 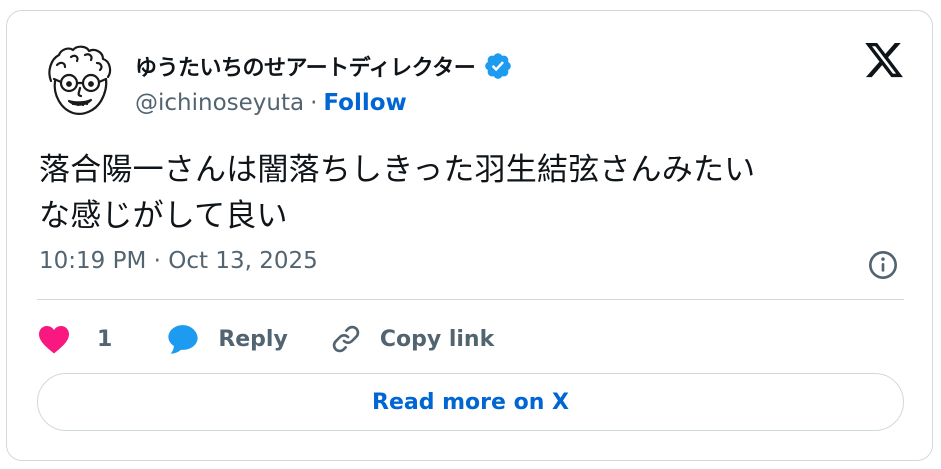 What do you see at coordinates (183, 339) in the screenshot?
I see `speech-bubble-icon` at bounding box center [183, 339].